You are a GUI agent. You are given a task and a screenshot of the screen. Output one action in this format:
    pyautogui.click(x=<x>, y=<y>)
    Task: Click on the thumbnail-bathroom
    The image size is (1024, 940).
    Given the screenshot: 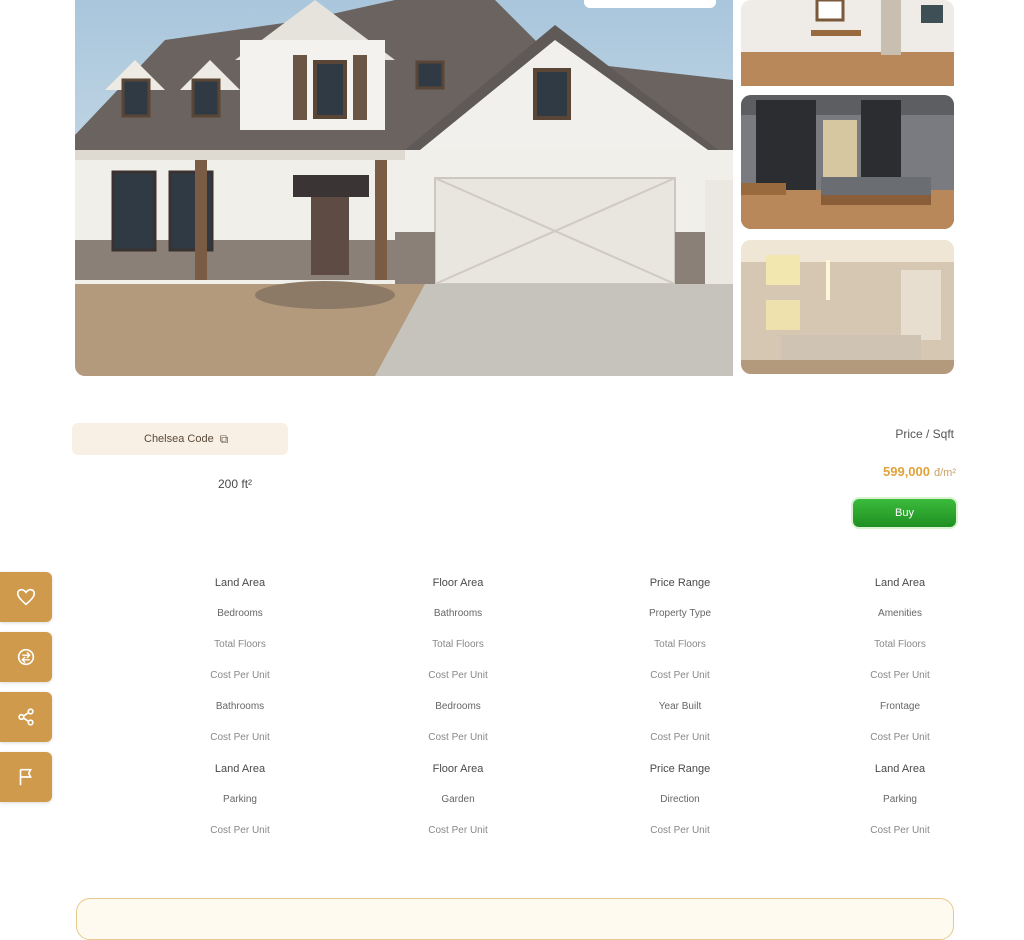 What is the action you would take?
    pyautogui.click(x=847, y=307)
    